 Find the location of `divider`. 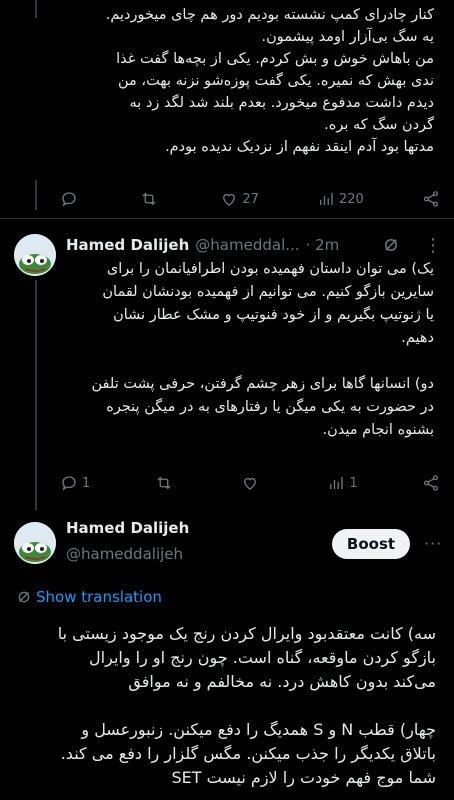

divider is located at coordinates (227, 218).